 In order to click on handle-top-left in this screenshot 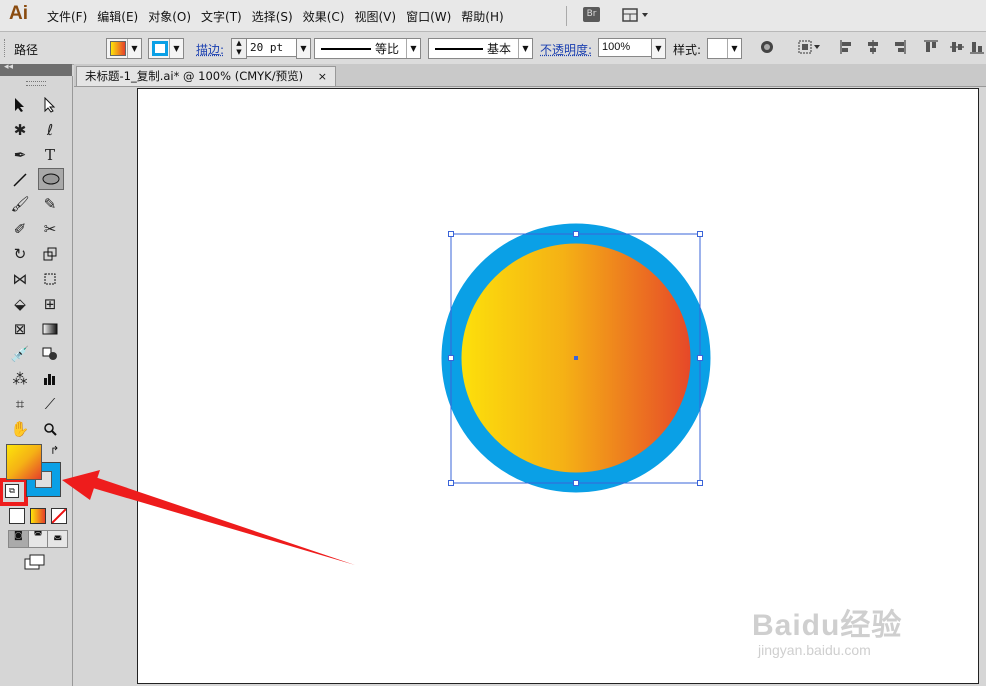, I will do `click(451, 234)`.